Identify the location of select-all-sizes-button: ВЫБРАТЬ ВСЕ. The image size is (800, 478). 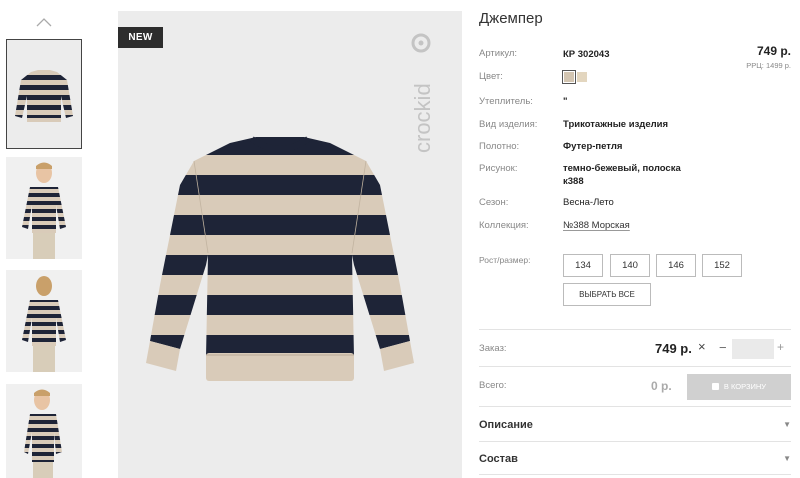
(607, 294).